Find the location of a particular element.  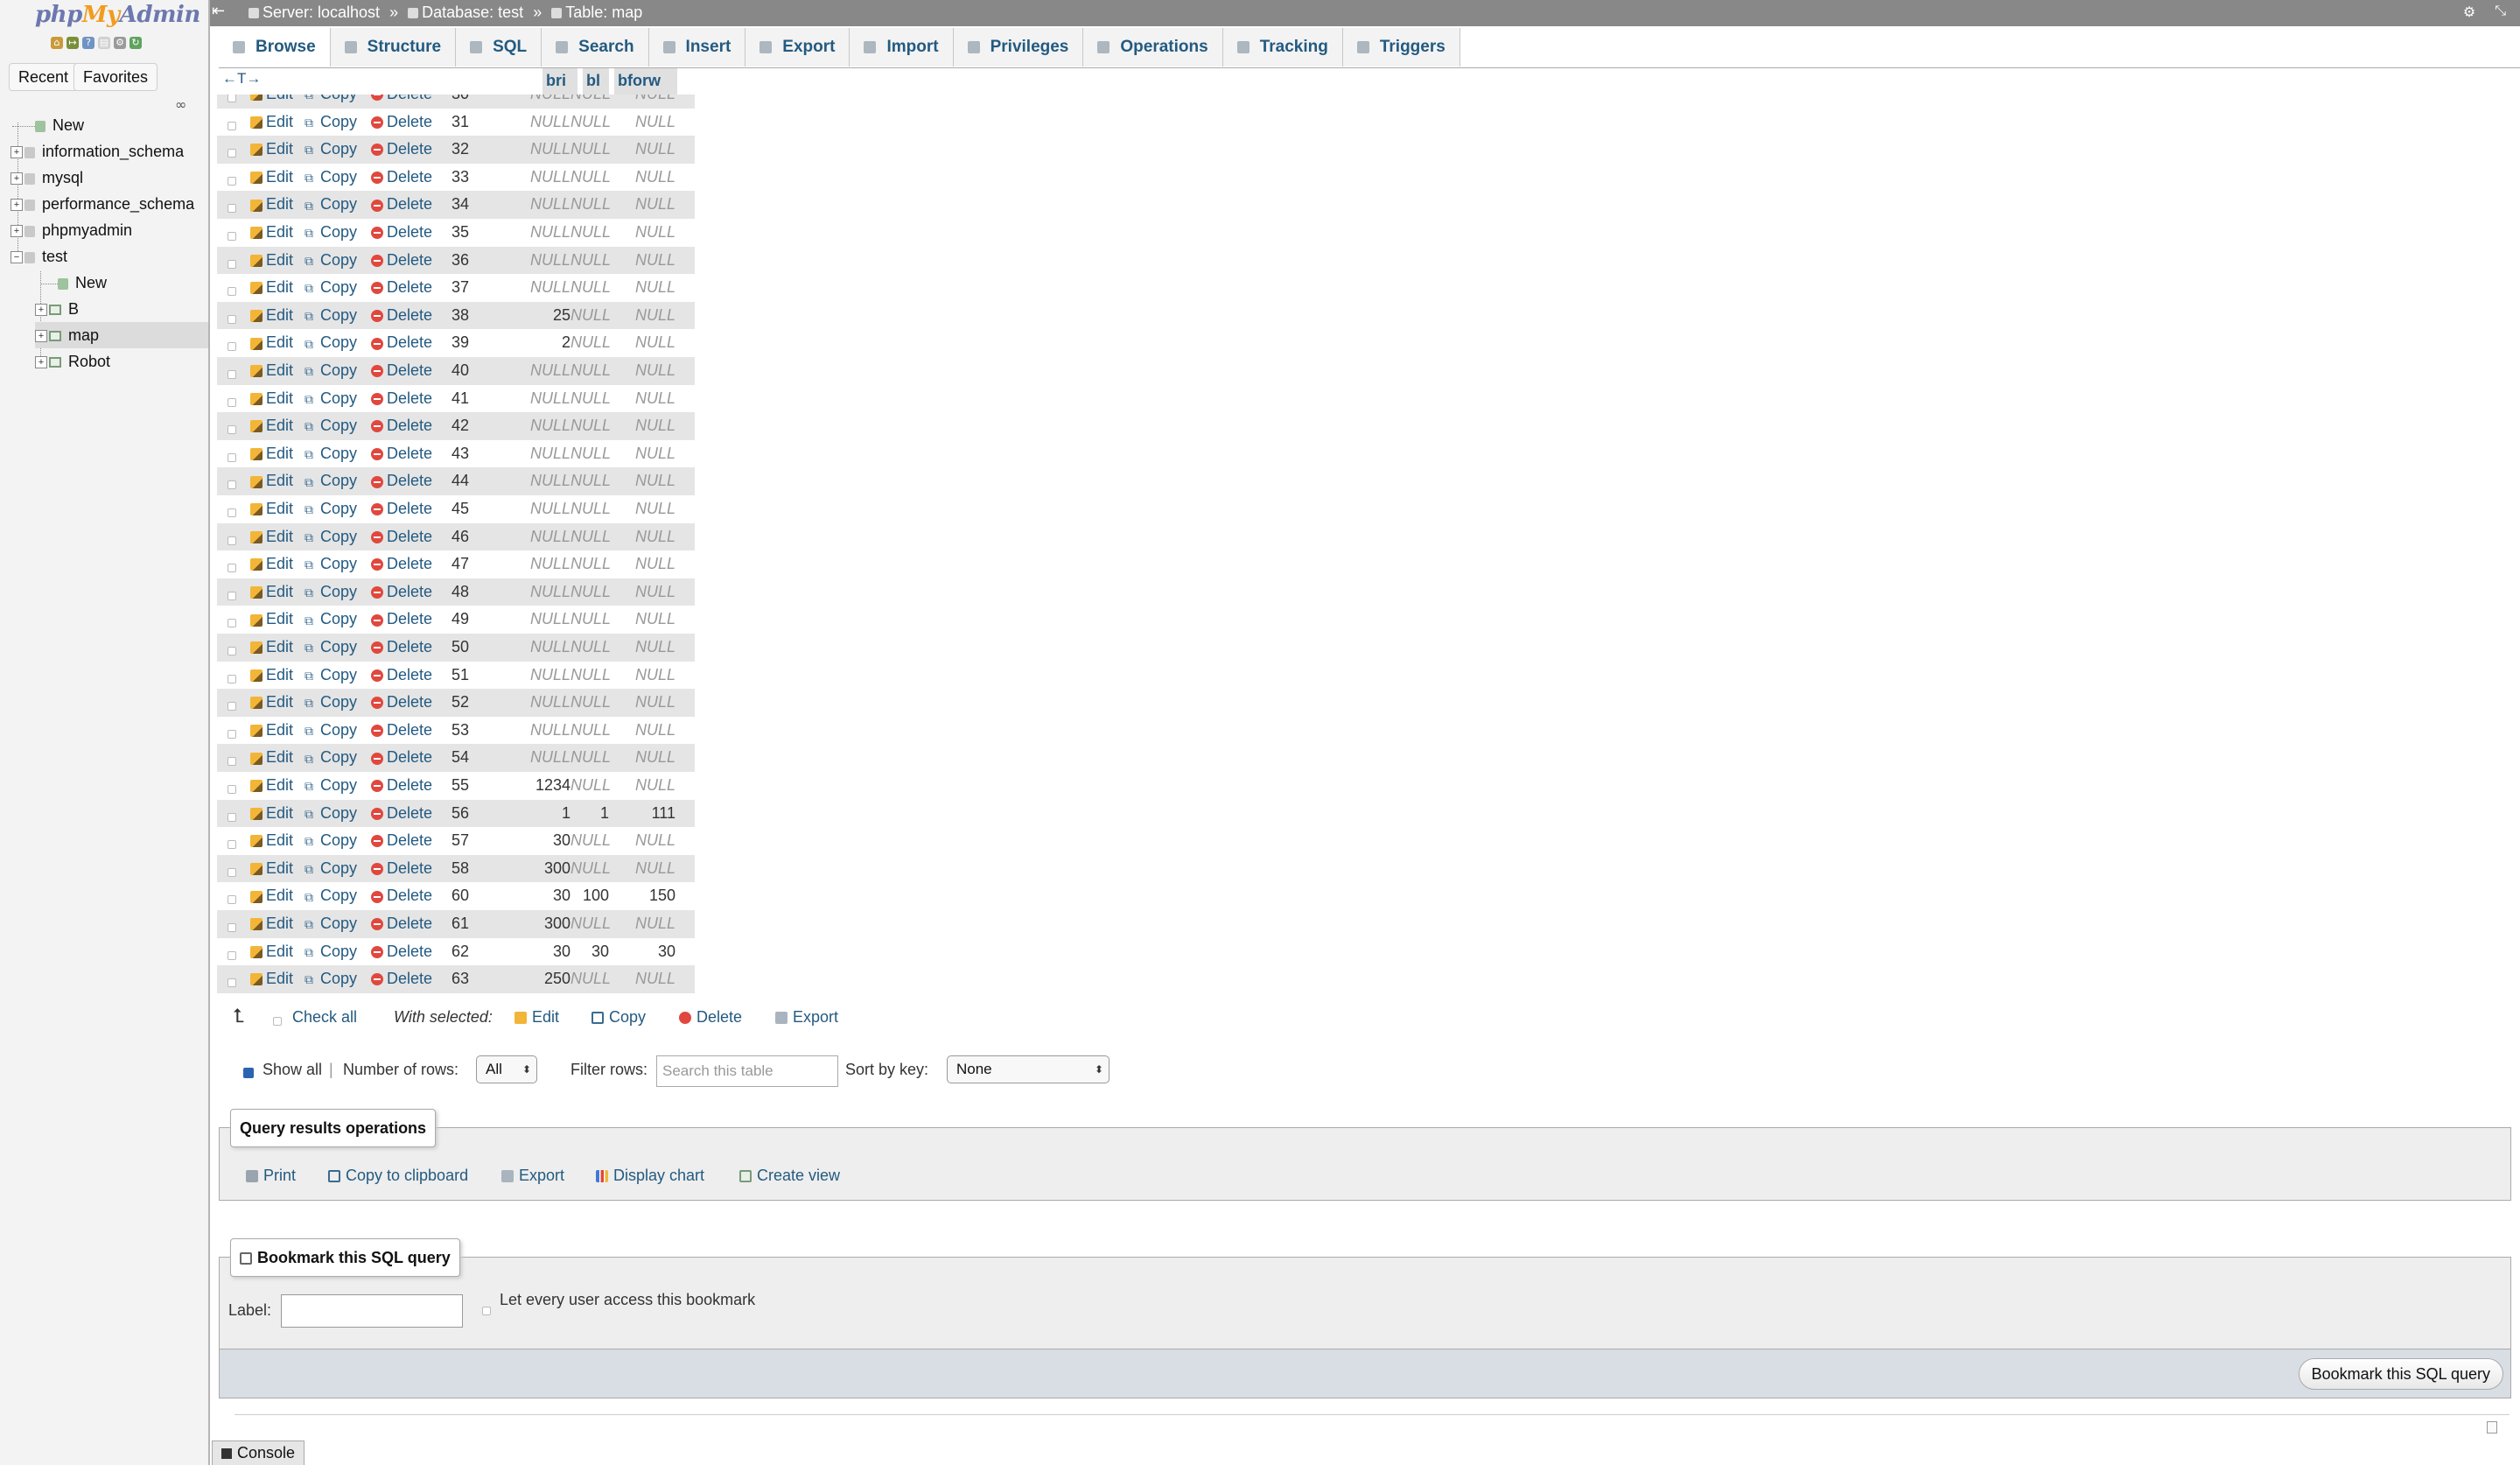

tree-item-information-schema: + information_schema is located at coordinates (97, 151).